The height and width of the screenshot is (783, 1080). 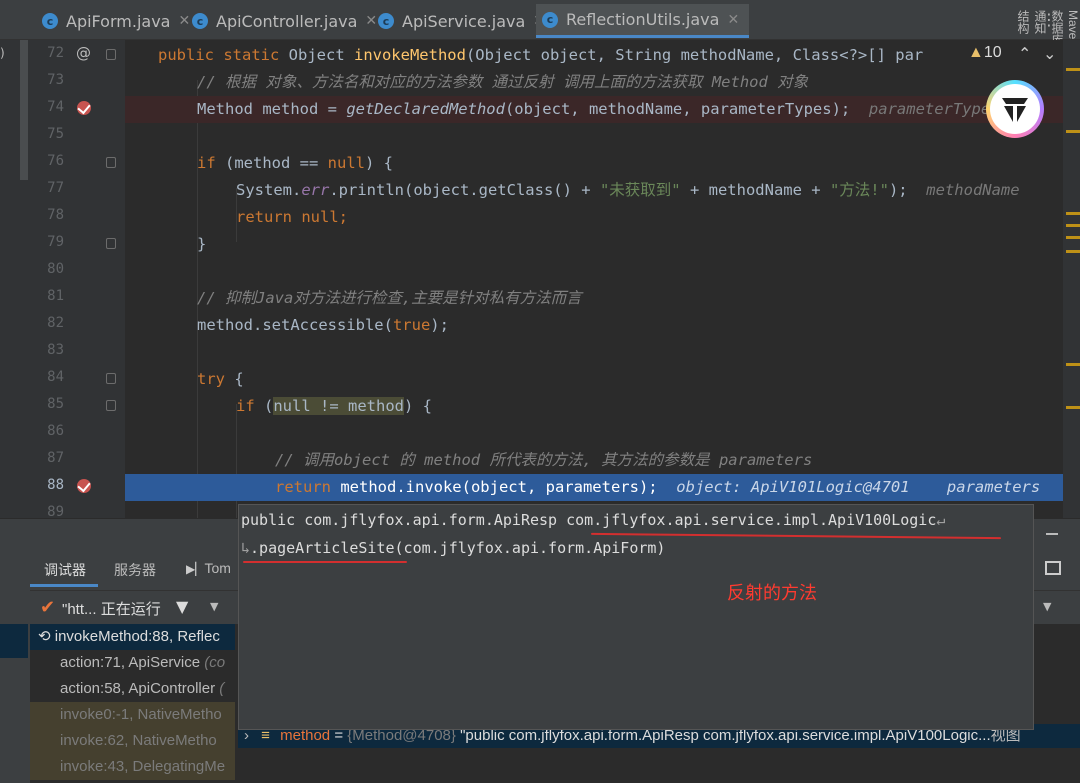 I want to click on left-scrollbar, so click(x=24, y=110).